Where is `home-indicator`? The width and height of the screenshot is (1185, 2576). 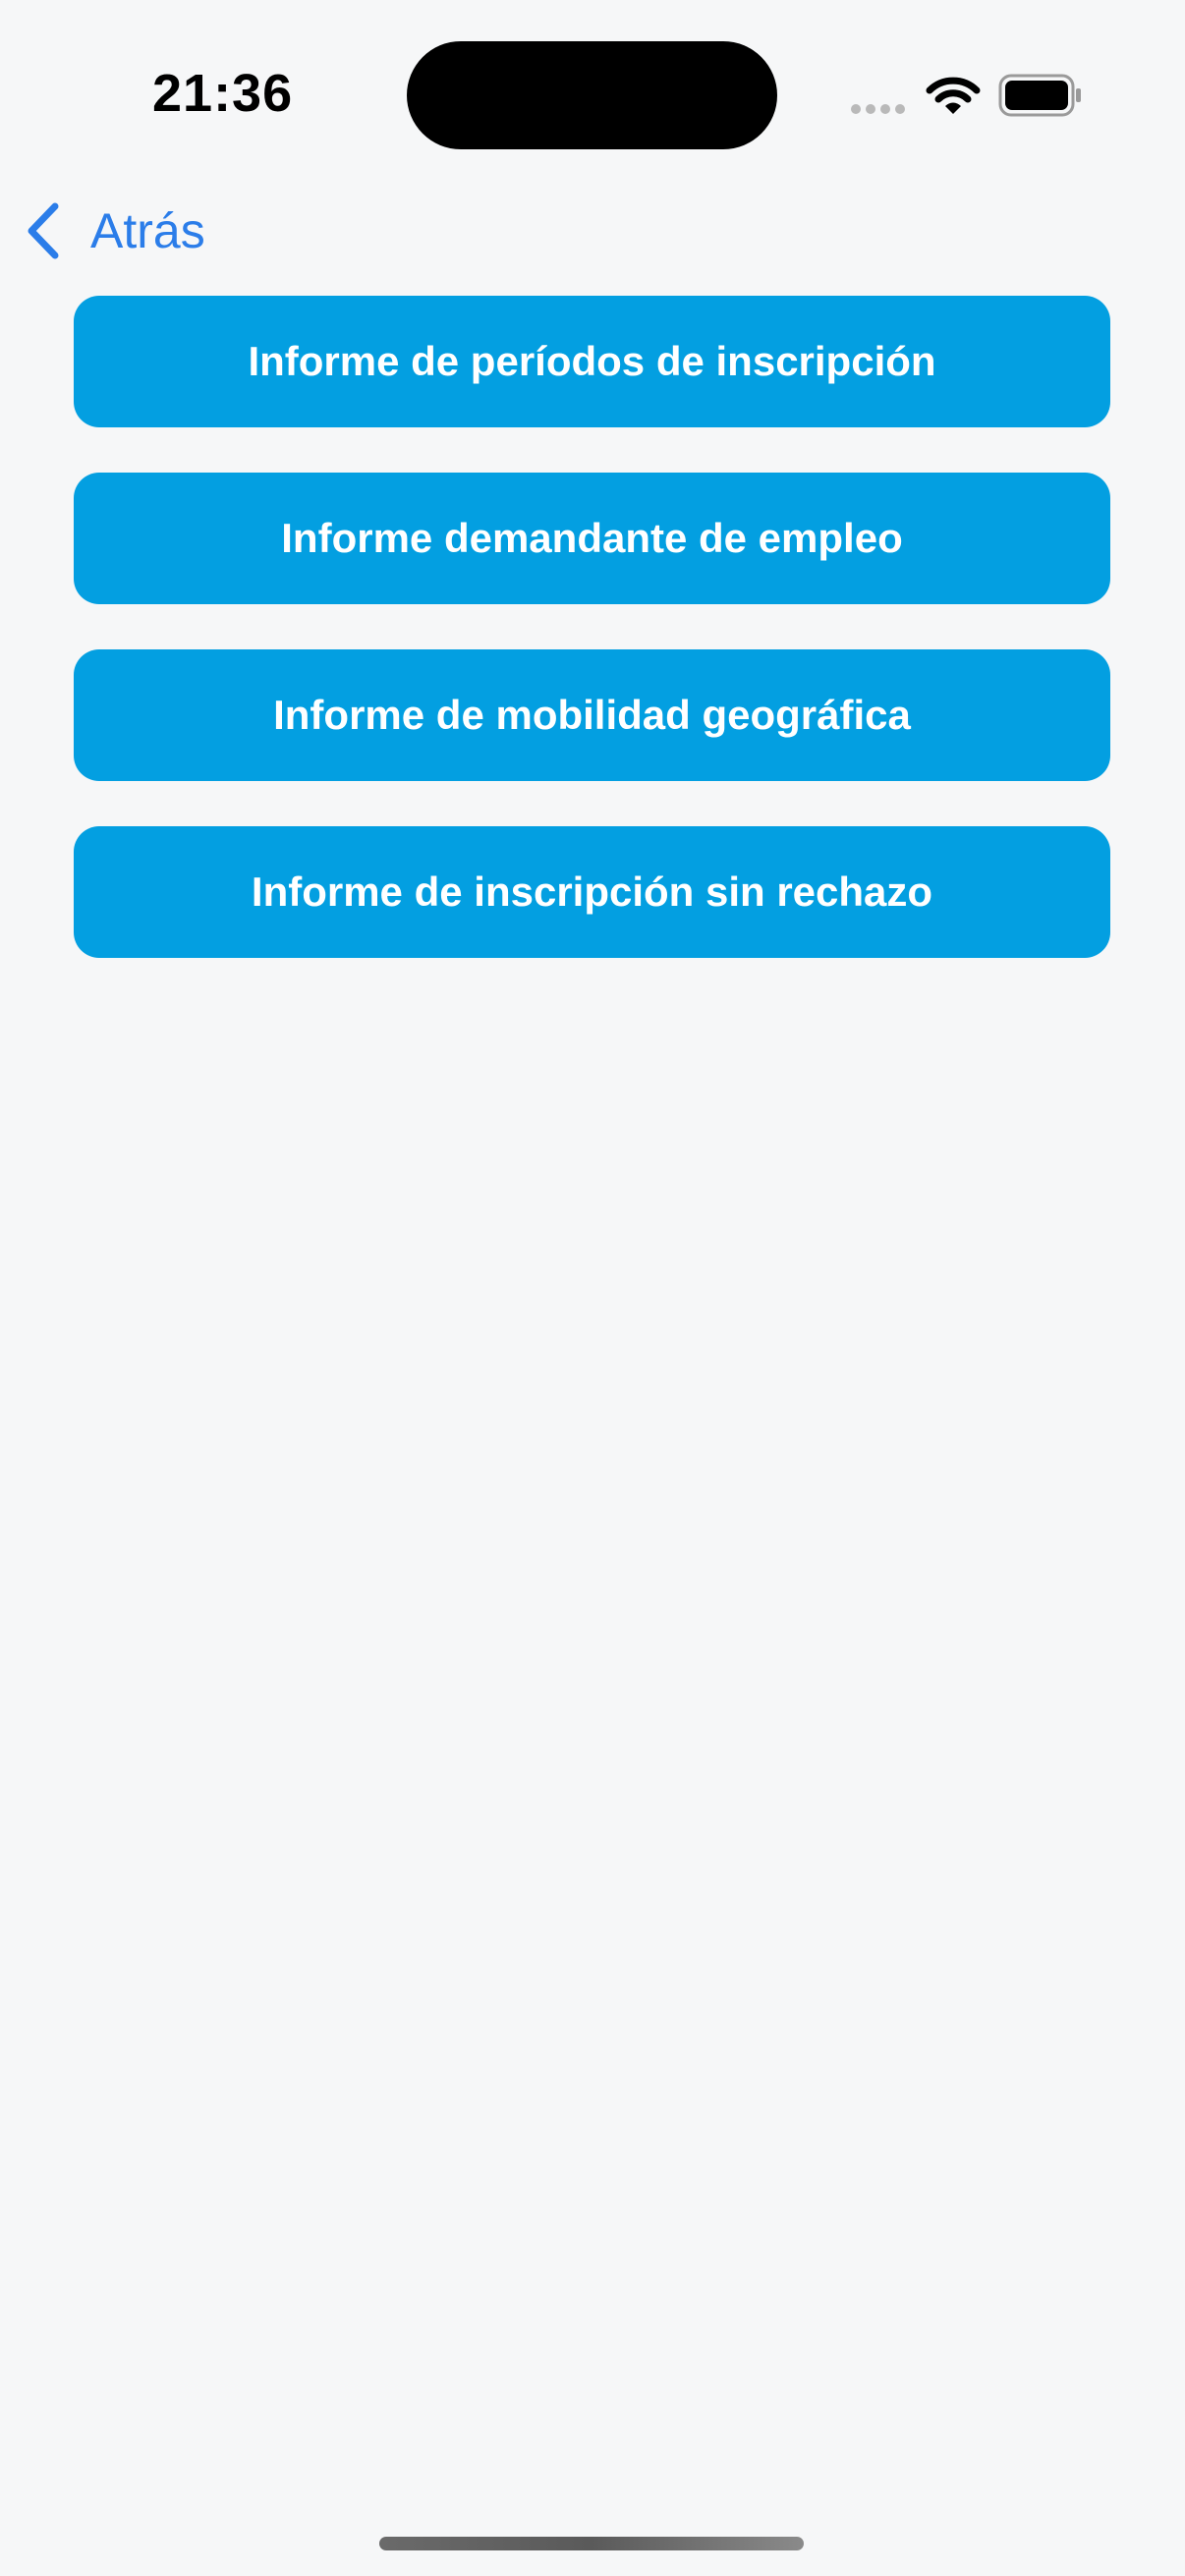 home-indicator is located at coordinates (592, 2543).